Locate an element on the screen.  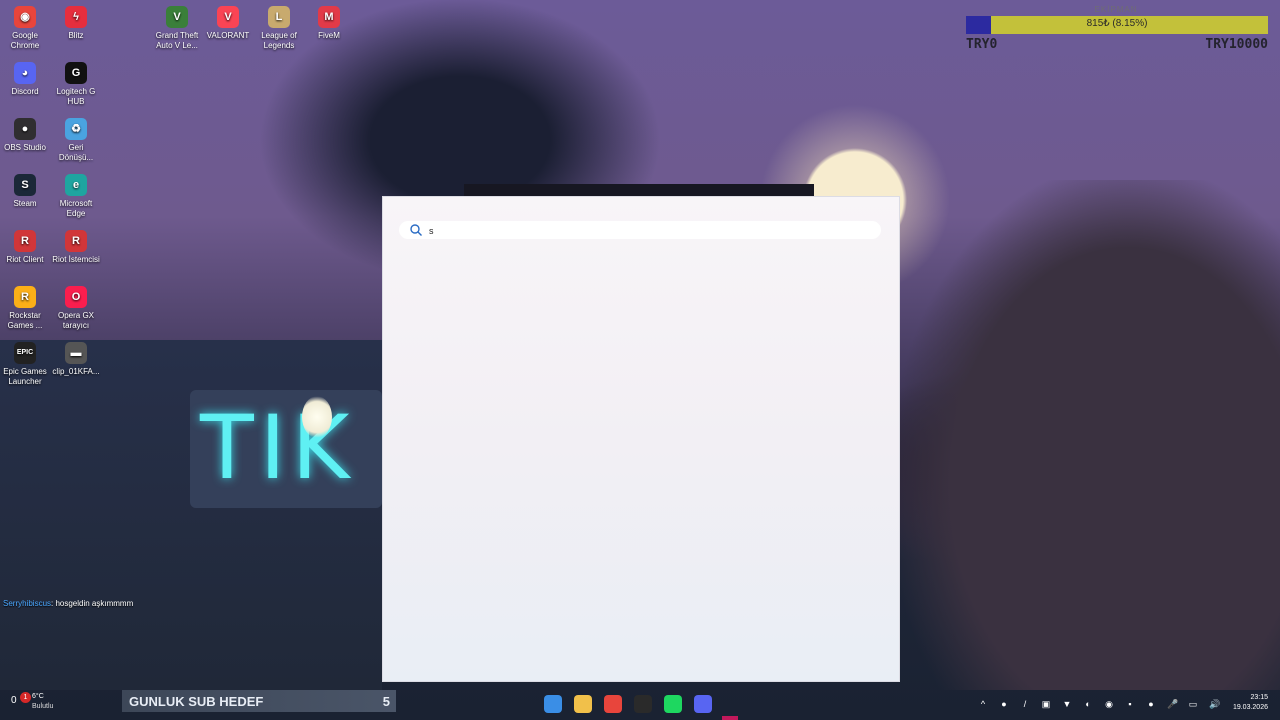
tray-icon: ▪ is located at coordinates (1130, 704).